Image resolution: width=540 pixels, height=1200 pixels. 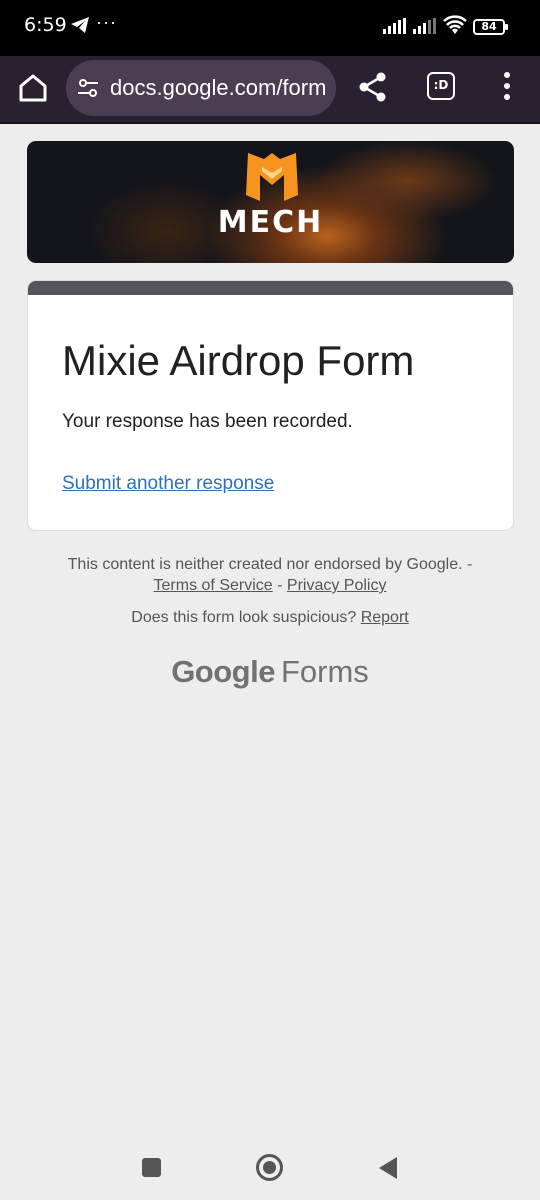 What do you see at coordinates (455, 27) in the screenshot?
I see `wifi-icon` at bounding box center [455, 27].